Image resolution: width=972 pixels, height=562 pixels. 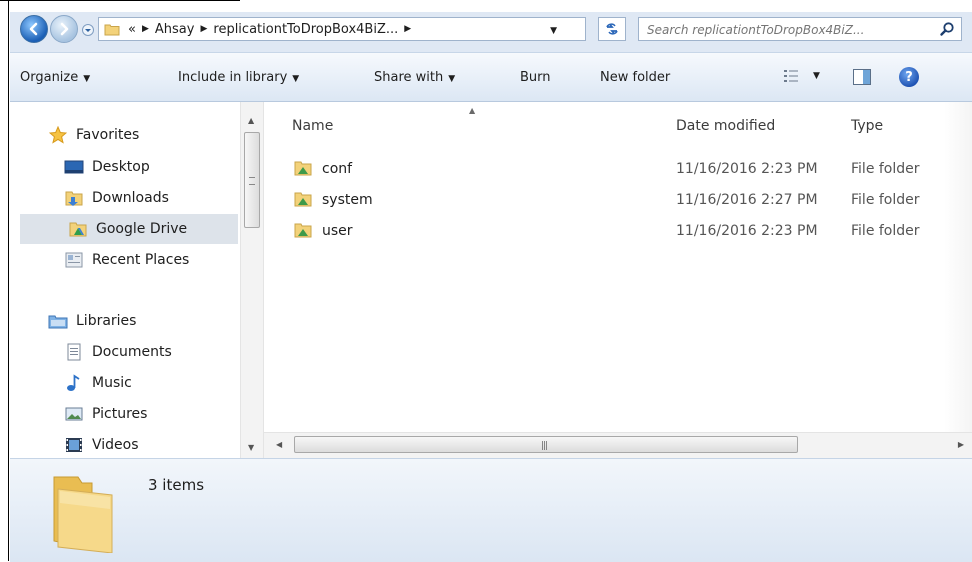 What do you see at coordinates (612, 29) in the screenshot?
I see `refresh-button` at bounding box center [612, 29].